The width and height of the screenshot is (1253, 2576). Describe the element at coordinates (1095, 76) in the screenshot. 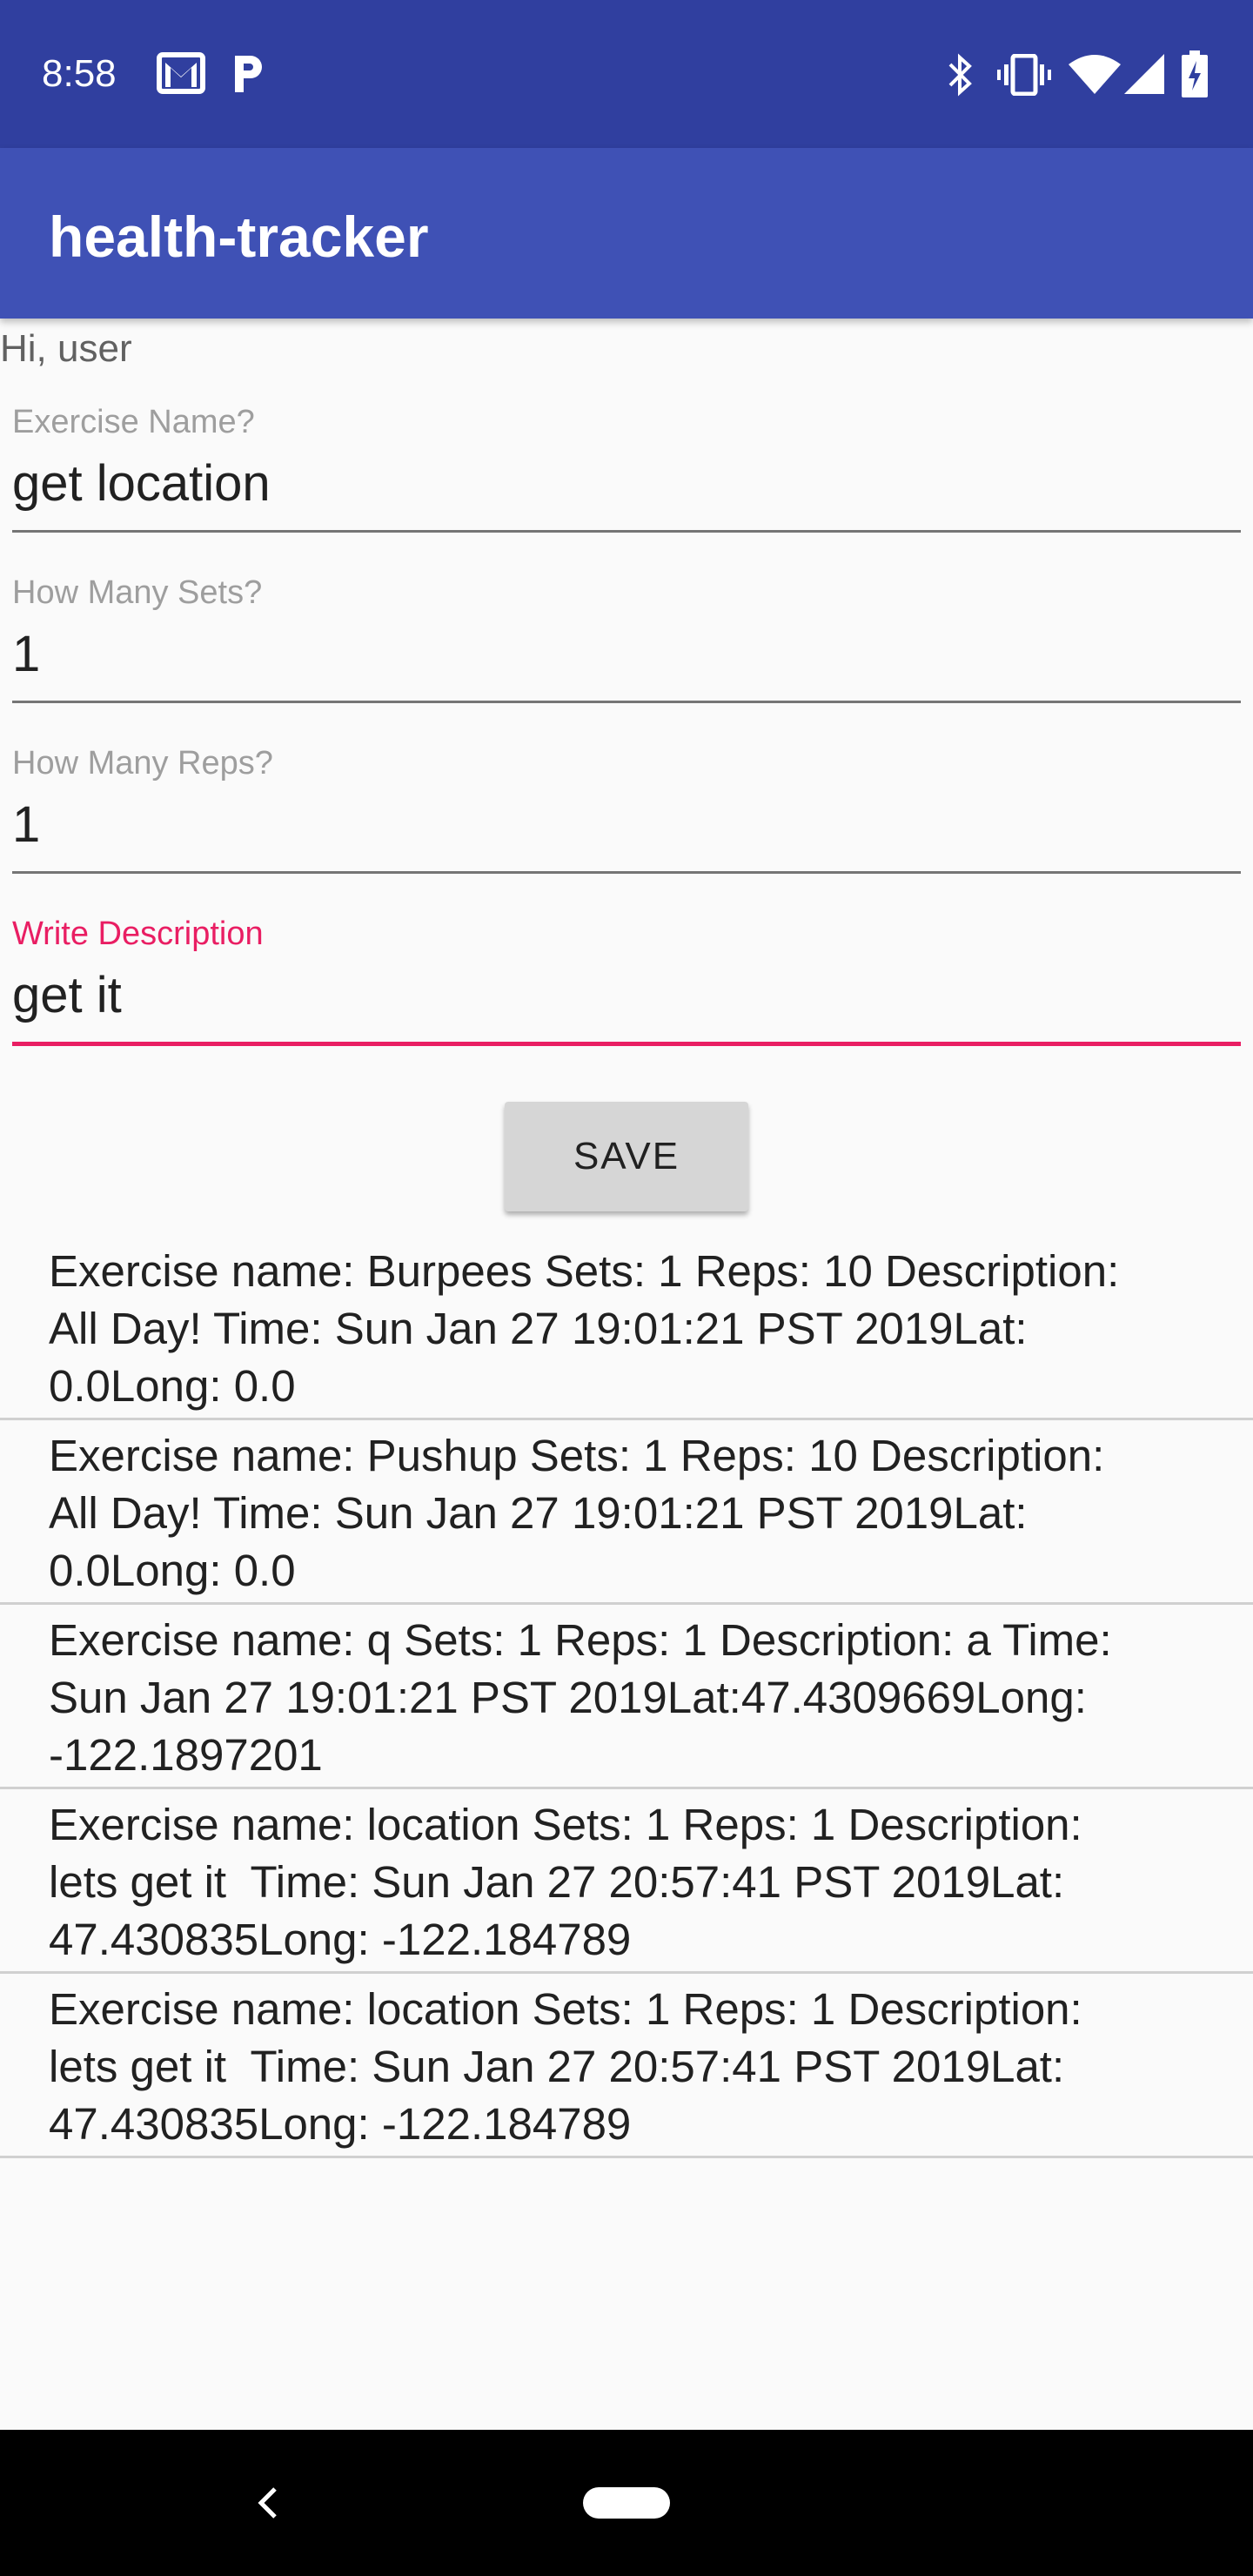

I see `wifi-icon` at that location.